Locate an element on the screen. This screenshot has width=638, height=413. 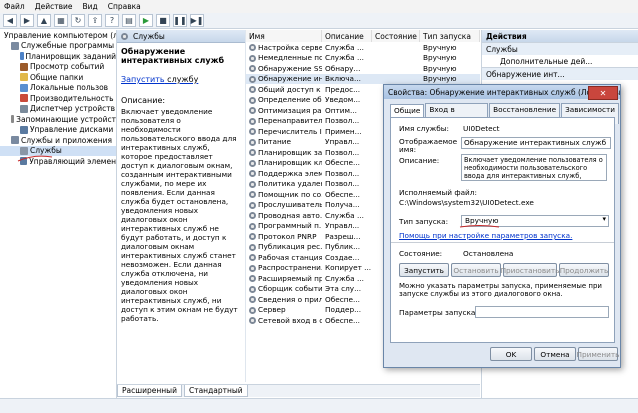
pause-icon: ❚❚ is located at coordinates (180, 20).